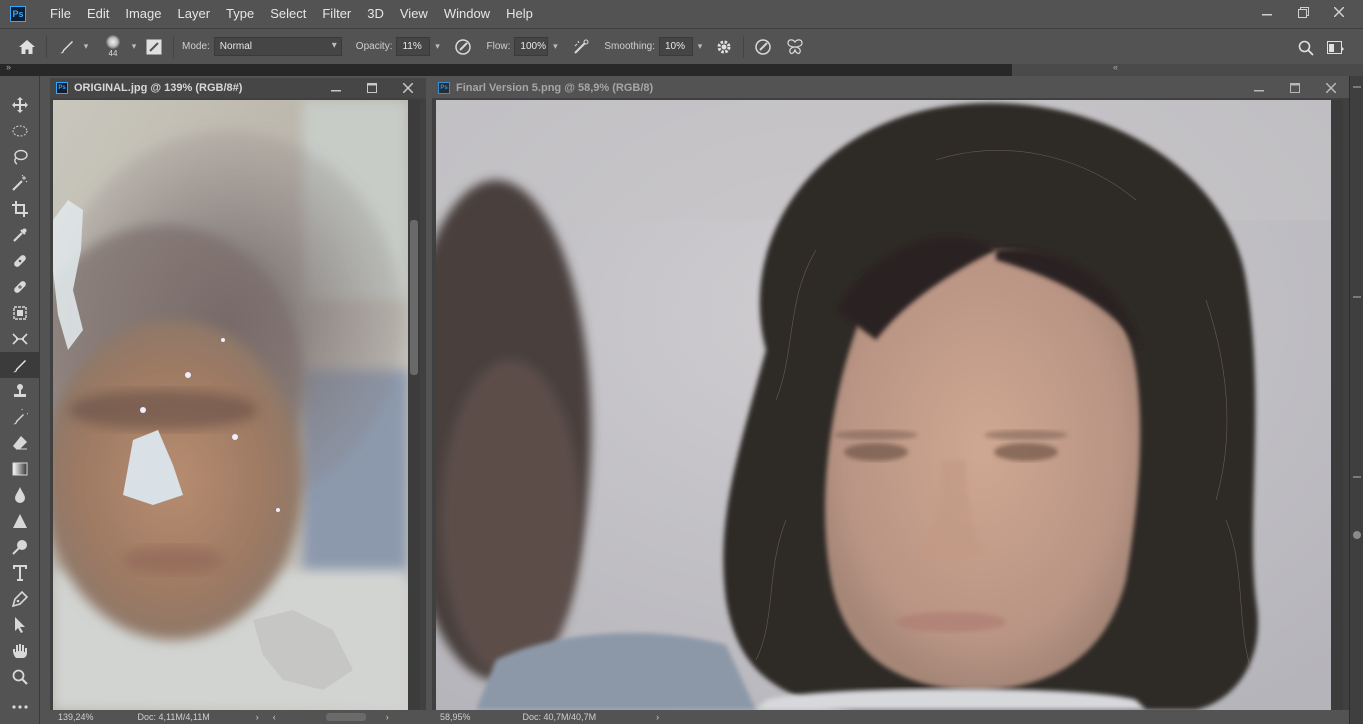  Describe the element at coordinates (414, 14) in the screenshot. I see `menu-view: View` at that location.